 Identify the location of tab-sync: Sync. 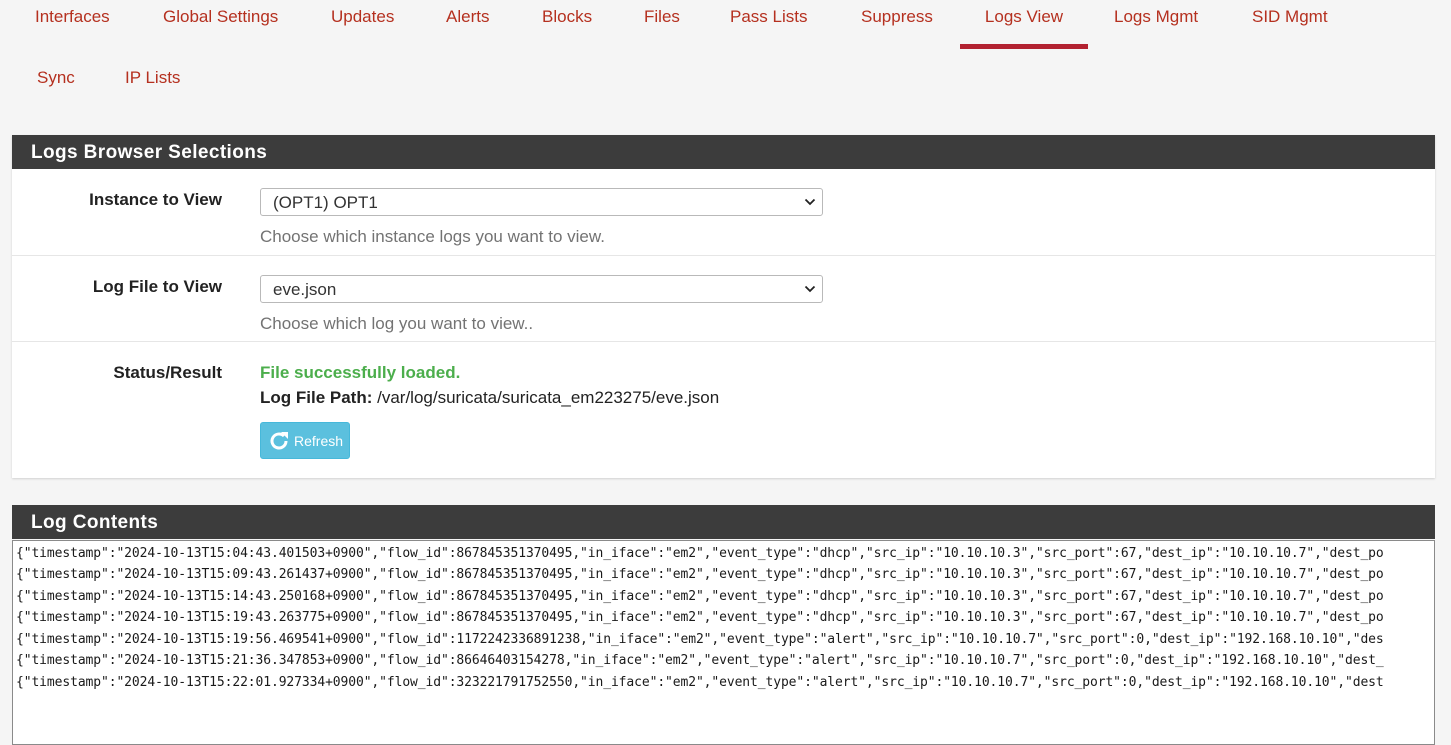
(56, 78).